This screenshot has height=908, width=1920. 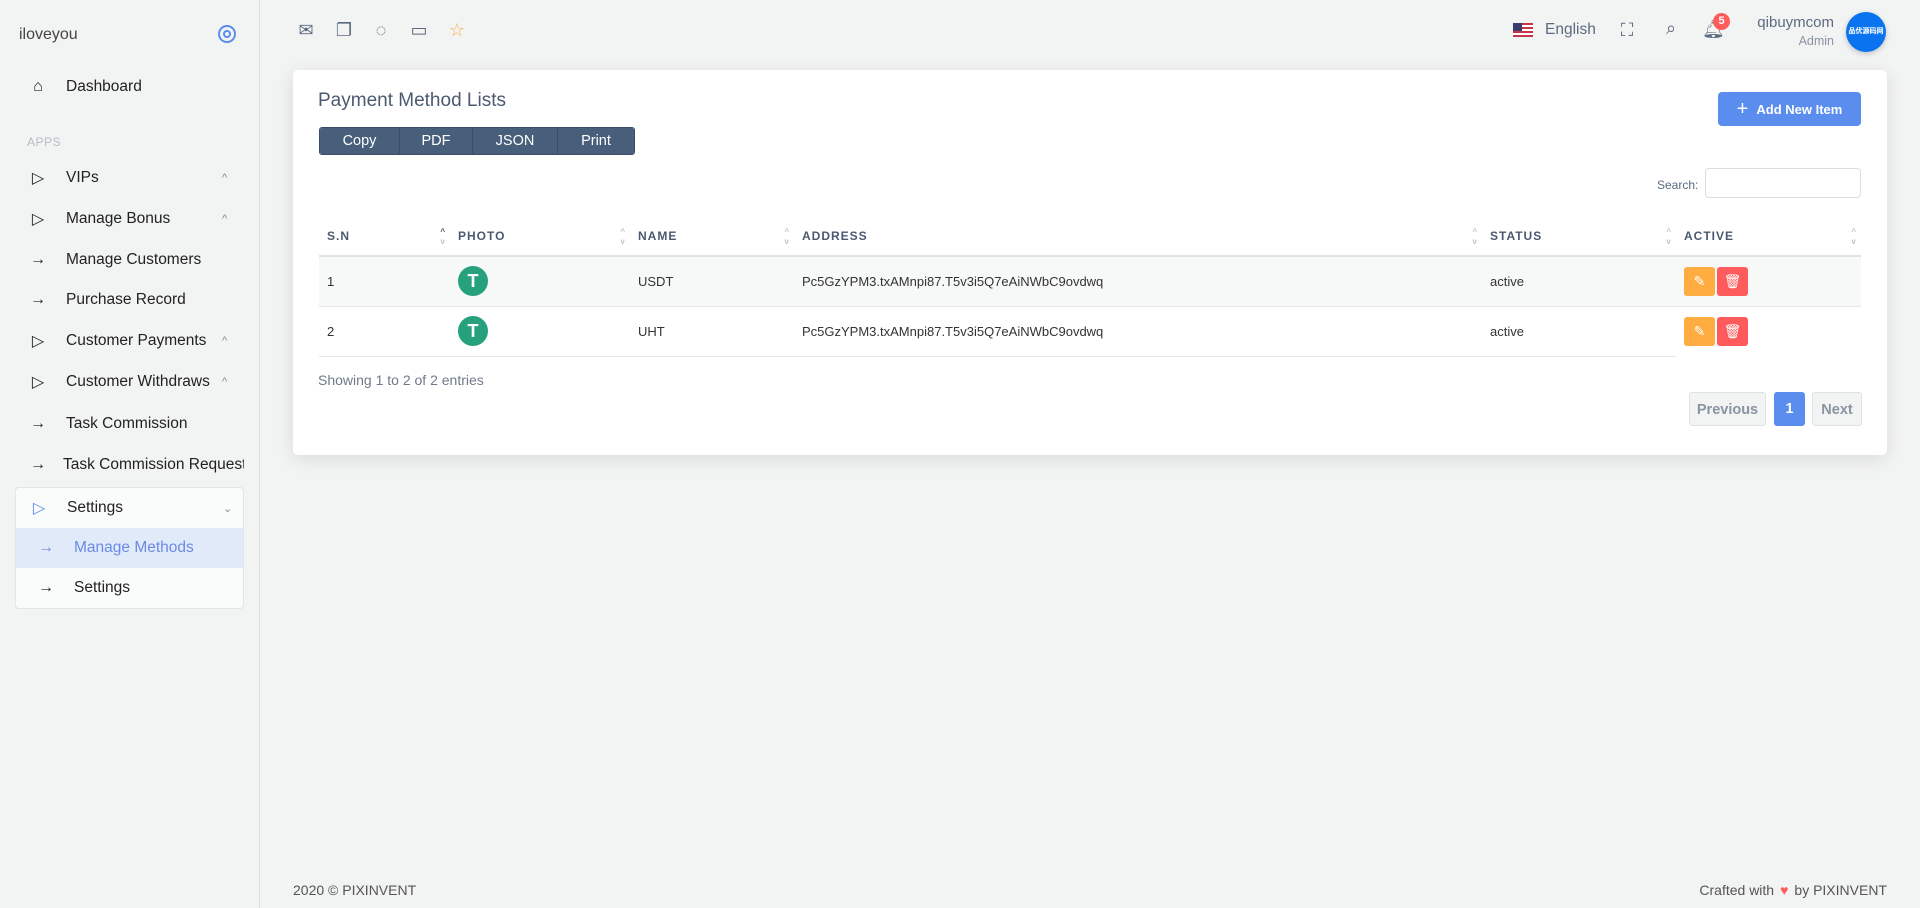 What do you see at coordinates (436, 141) in the screenshot?
I see `pdf-button: PDF` at bounding box center [436, 141].